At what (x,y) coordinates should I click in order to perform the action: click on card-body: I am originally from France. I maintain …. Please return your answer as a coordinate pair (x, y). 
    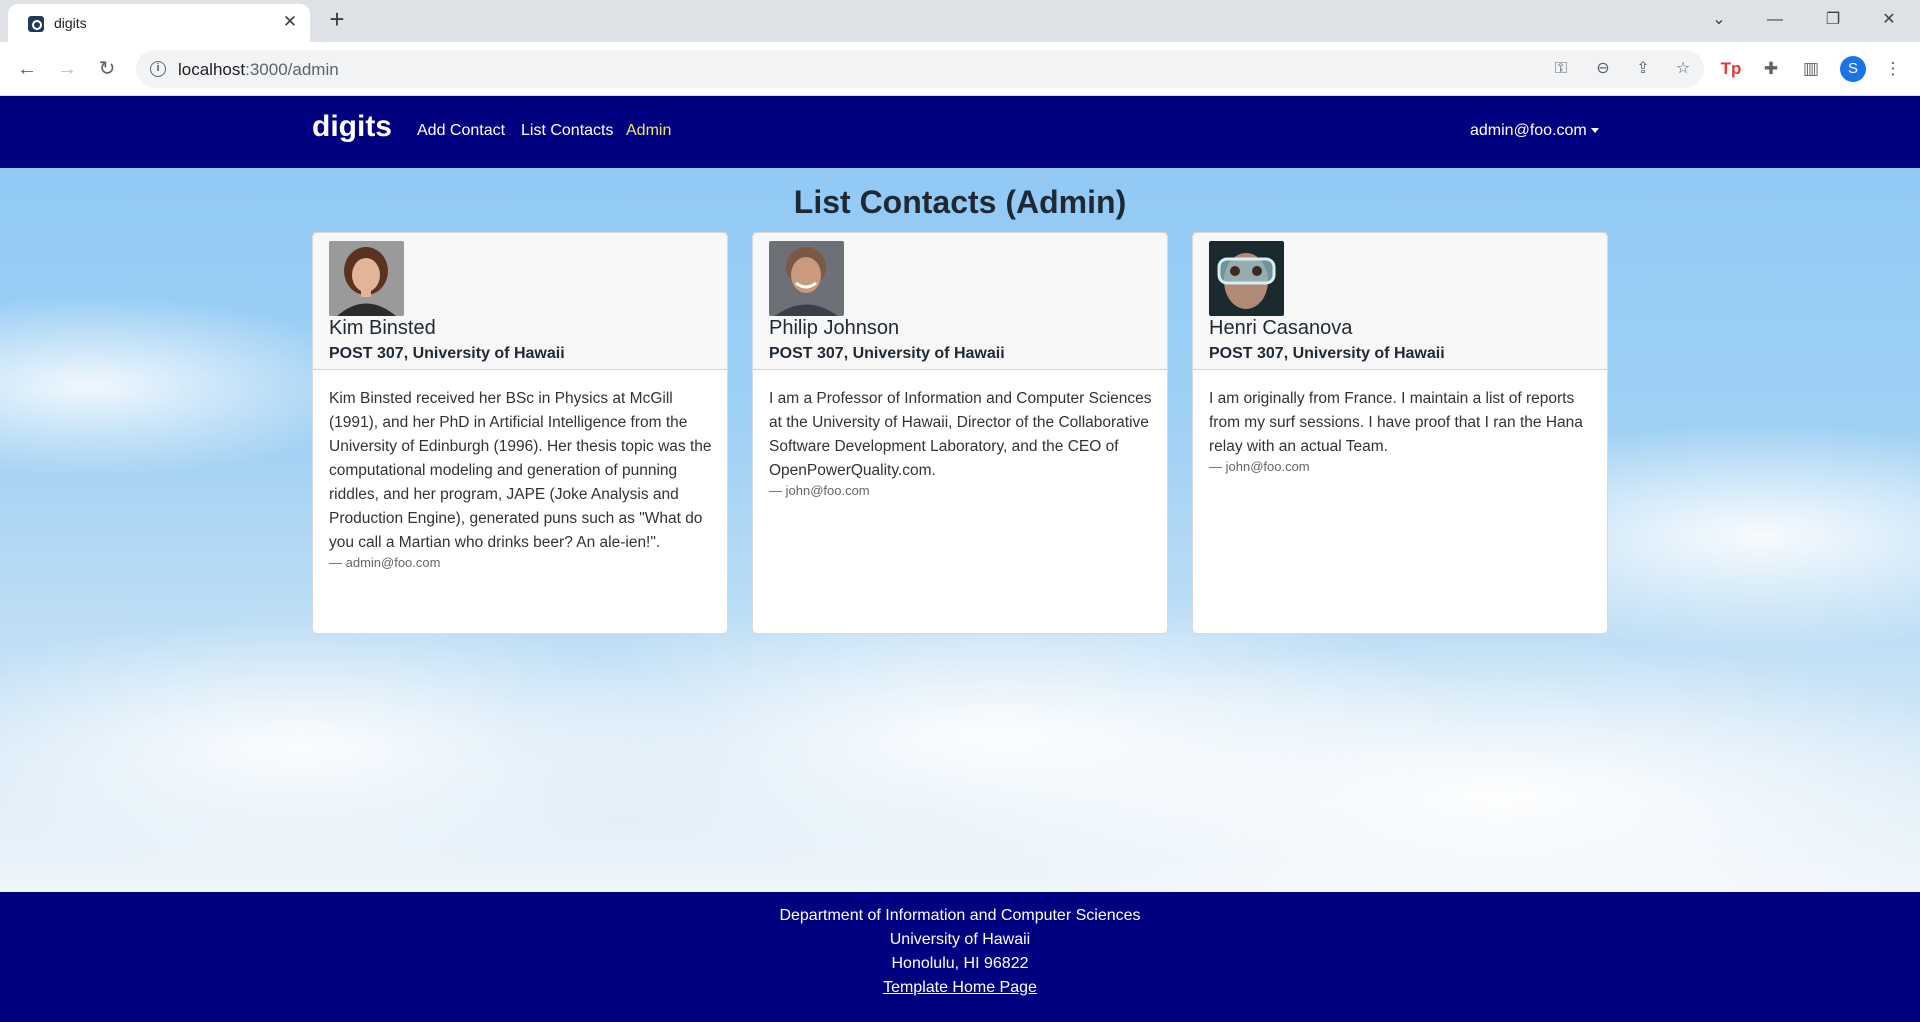
    Looking at the image, I should click on (1401, 430).